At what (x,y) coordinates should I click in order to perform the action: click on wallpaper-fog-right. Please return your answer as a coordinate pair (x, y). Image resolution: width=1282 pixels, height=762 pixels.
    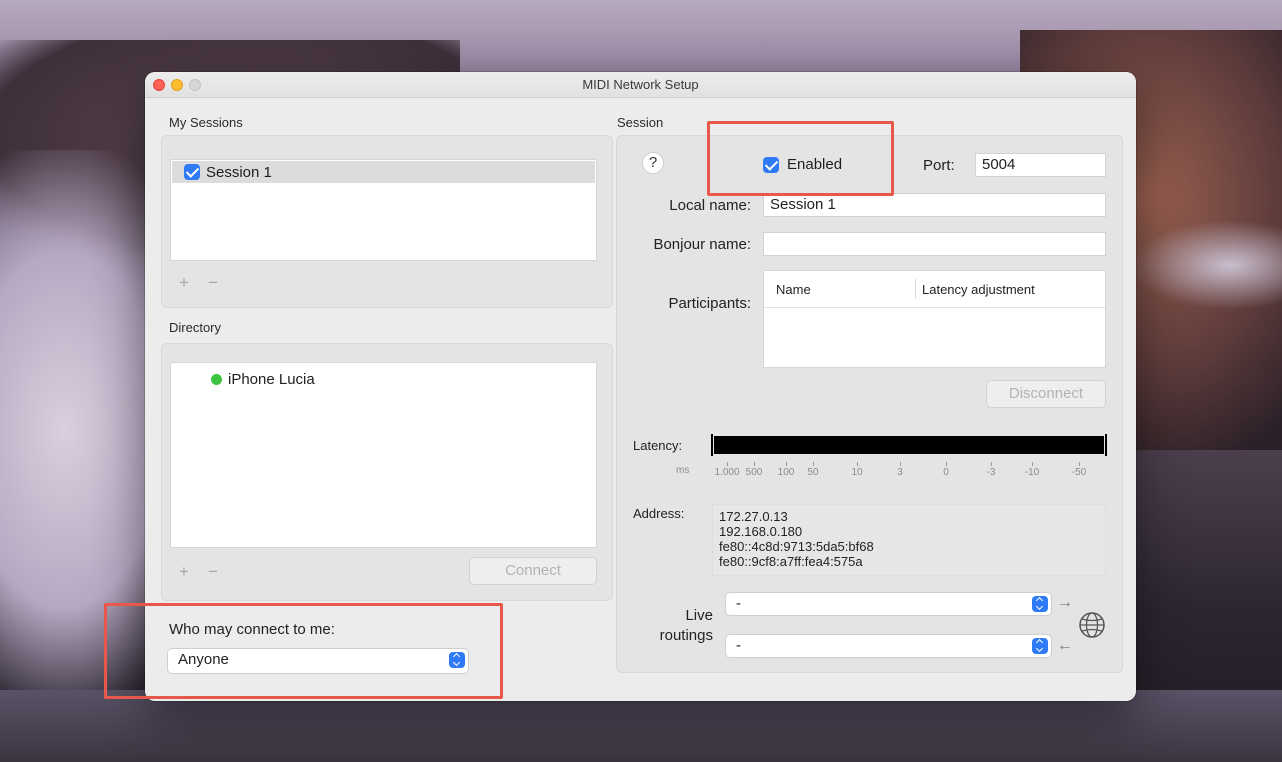
    Looking at the image, I should click on (1206, 265).